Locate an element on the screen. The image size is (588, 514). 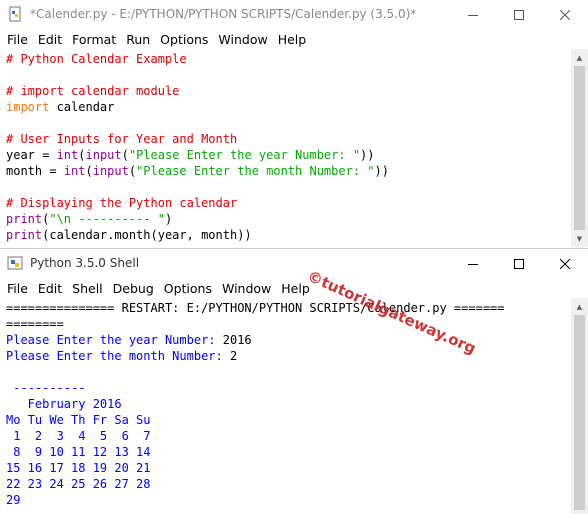
shell-vertical-scrollbar: ▲ is located at coordinates (579, 406).